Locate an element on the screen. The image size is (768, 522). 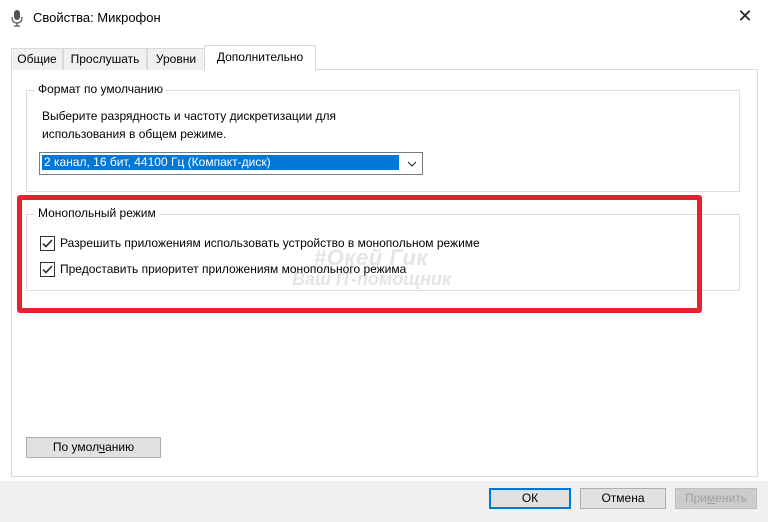
tab-advanced: Дополнительно is located at coordinates (260, 58).